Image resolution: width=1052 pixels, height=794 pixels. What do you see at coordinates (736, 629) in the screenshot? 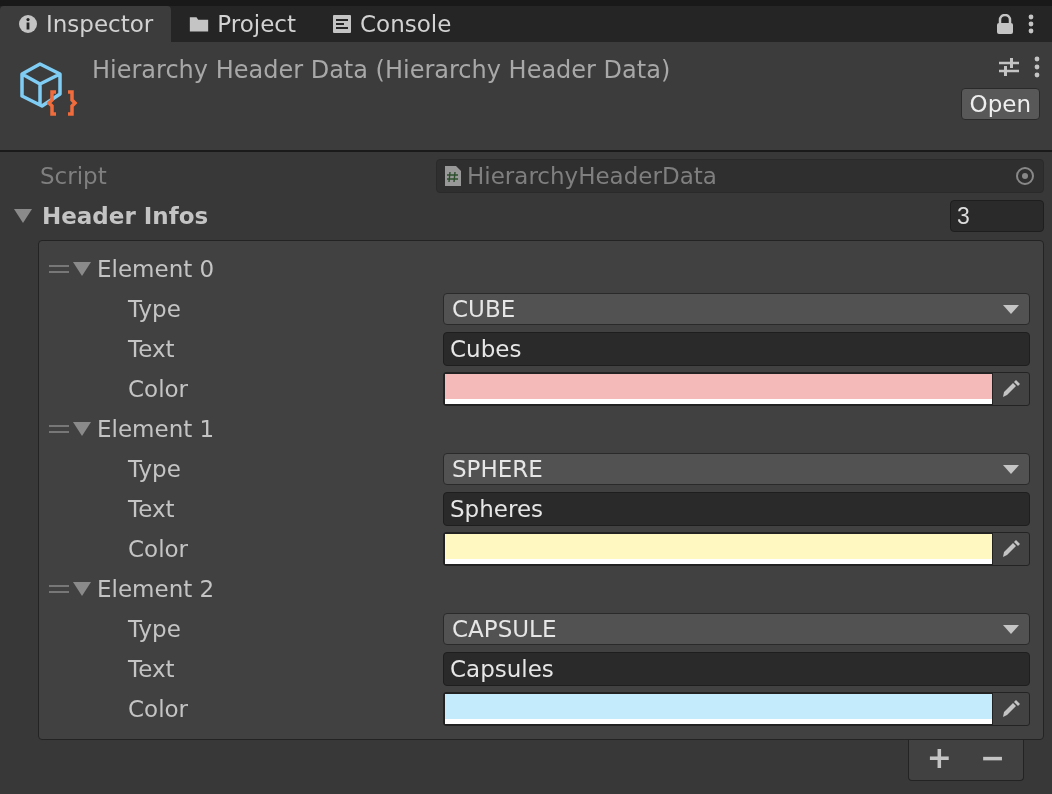
I see `type-dropdown: CAPSULE` at bounding box center [736, 629].